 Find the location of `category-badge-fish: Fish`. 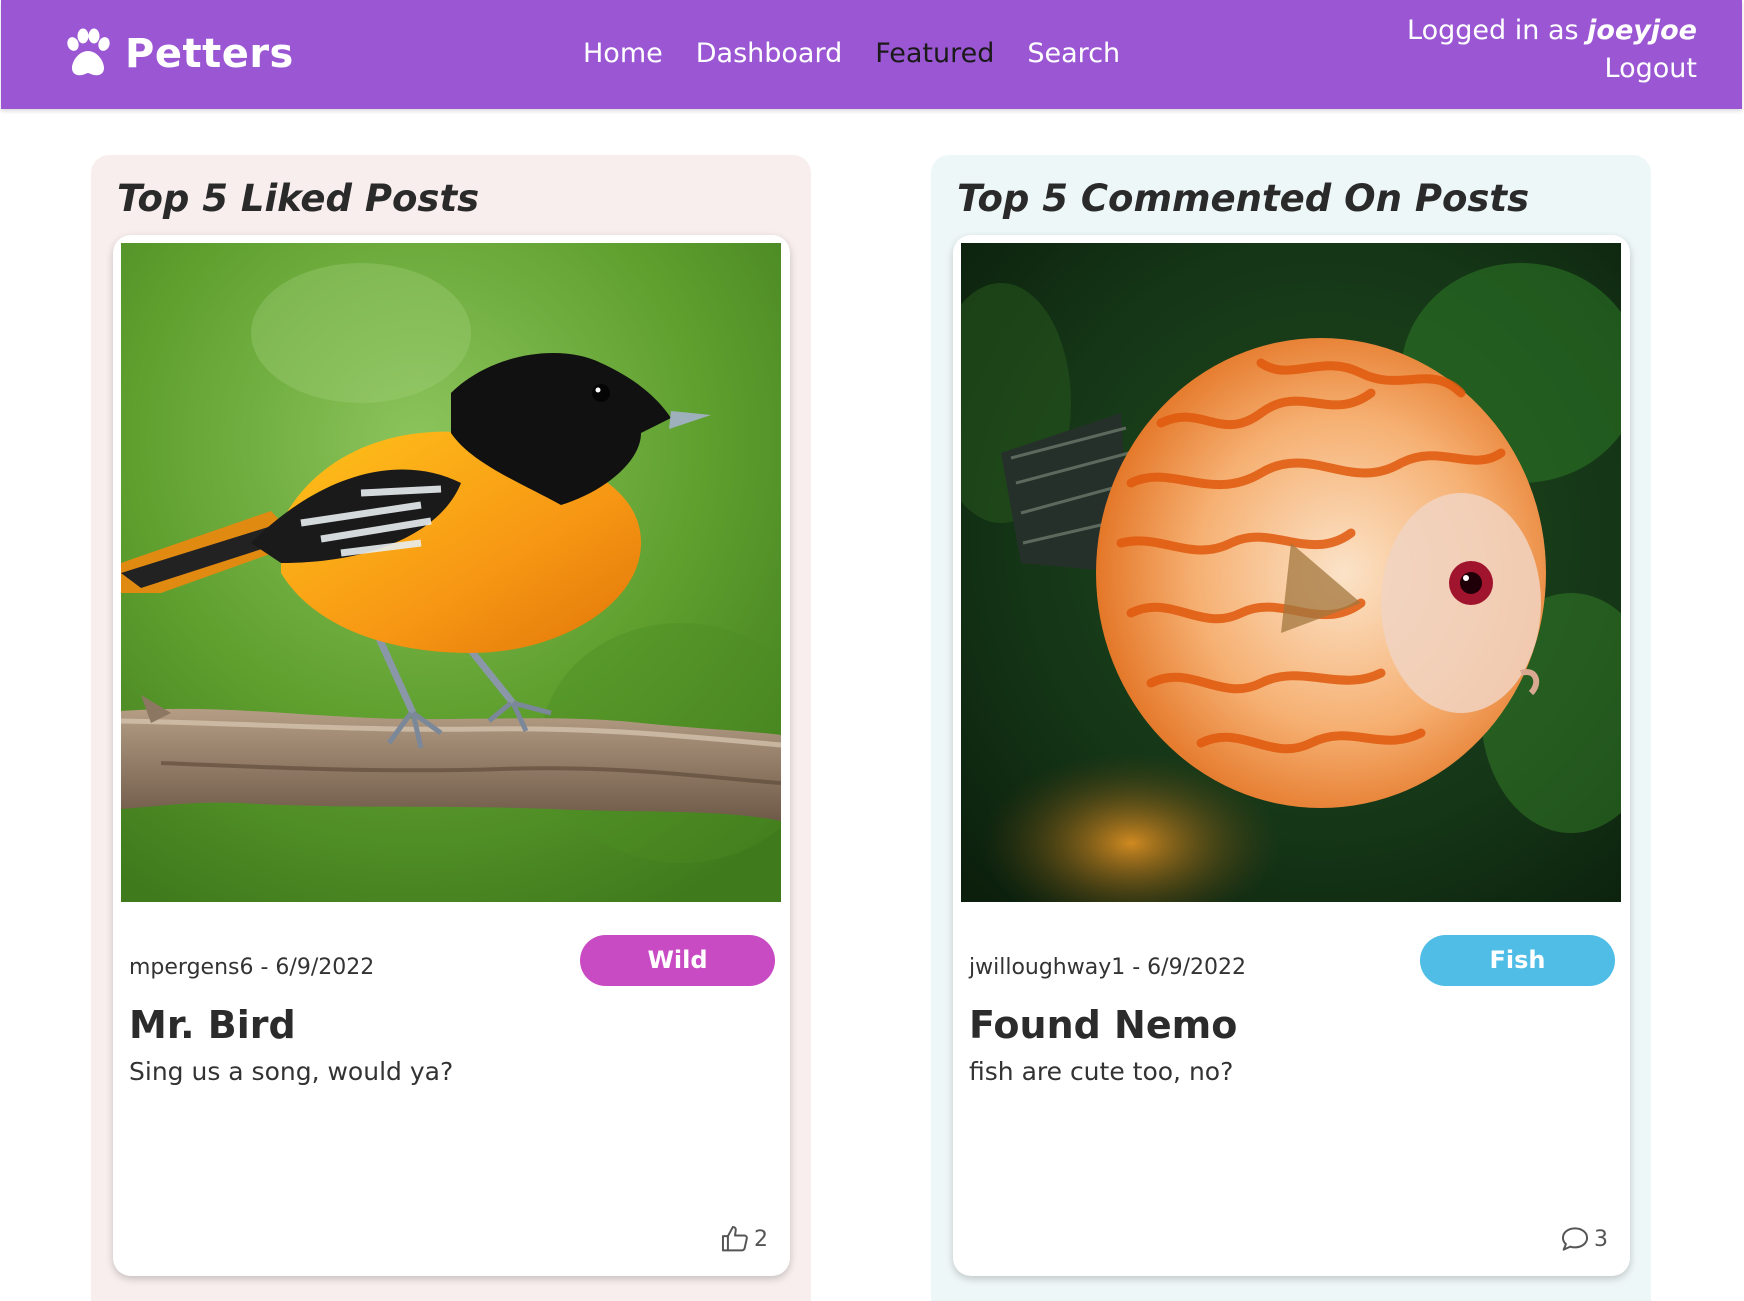

category-badge-fish: Fish is located at coordinates (1517, 960).